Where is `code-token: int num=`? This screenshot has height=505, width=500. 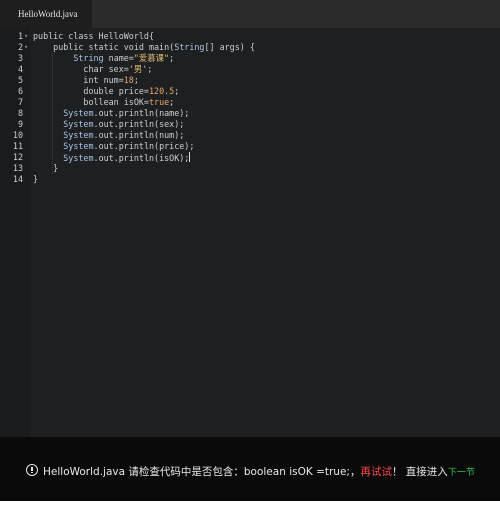
code-token: int num= is located at coordinates (78, 80).